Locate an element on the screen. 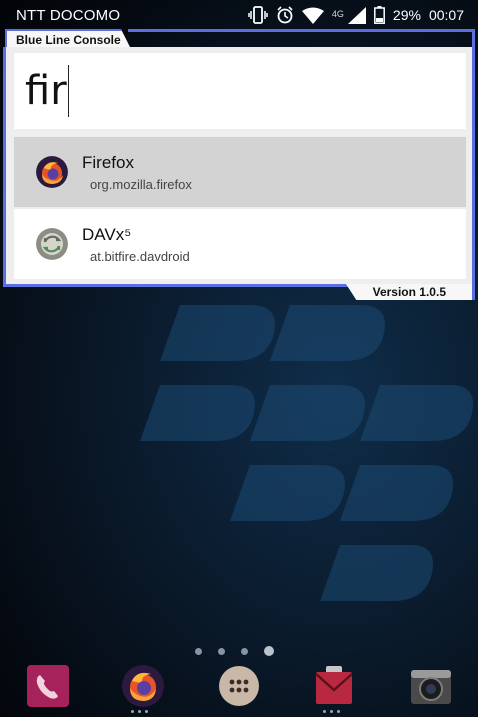 The width and height of the screenshot is (478, 717). console-border-top is located at coordinates (301, 30).